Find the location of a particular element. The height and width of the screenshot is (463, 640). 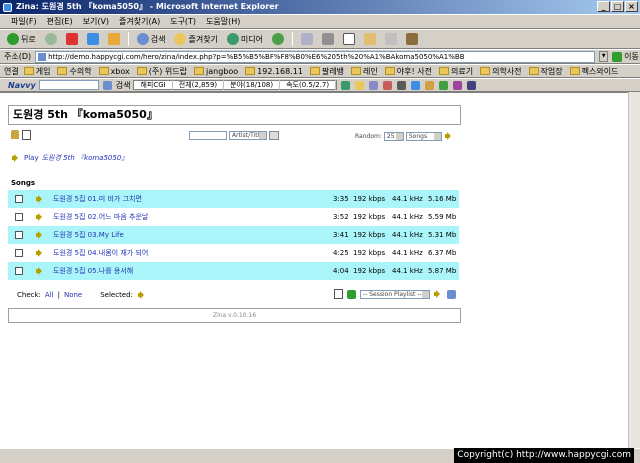

stop-button is located at coordinates (72, 39).